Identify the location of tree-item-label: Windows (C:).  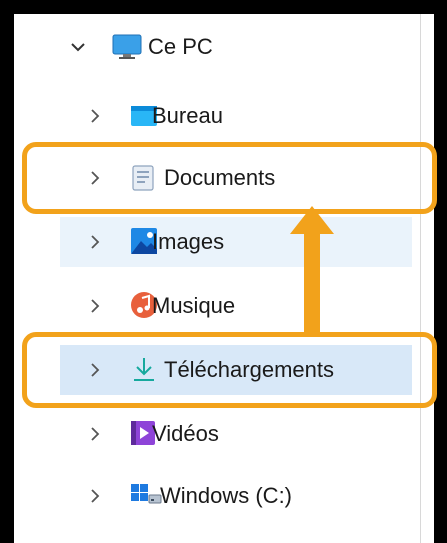
(226, 495).